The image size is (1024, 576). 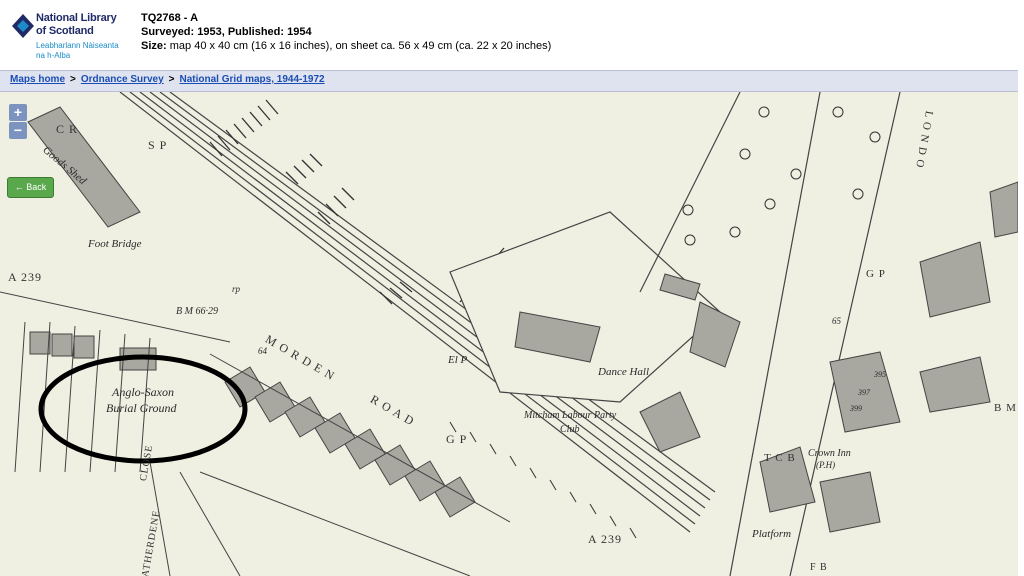 What do you see at coordinates (67, 129) in the screenshot?
I see `label-cr: C R` at bounding box center [67, 129].